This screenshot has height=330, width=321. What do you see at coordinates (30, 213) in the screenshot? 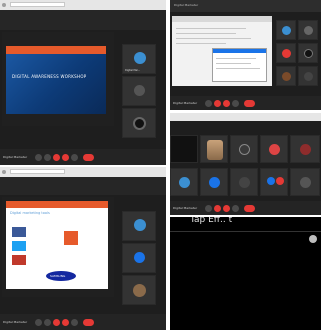
I see `slide-heading: Digital marketing tools` at bounding box center [30, 213].